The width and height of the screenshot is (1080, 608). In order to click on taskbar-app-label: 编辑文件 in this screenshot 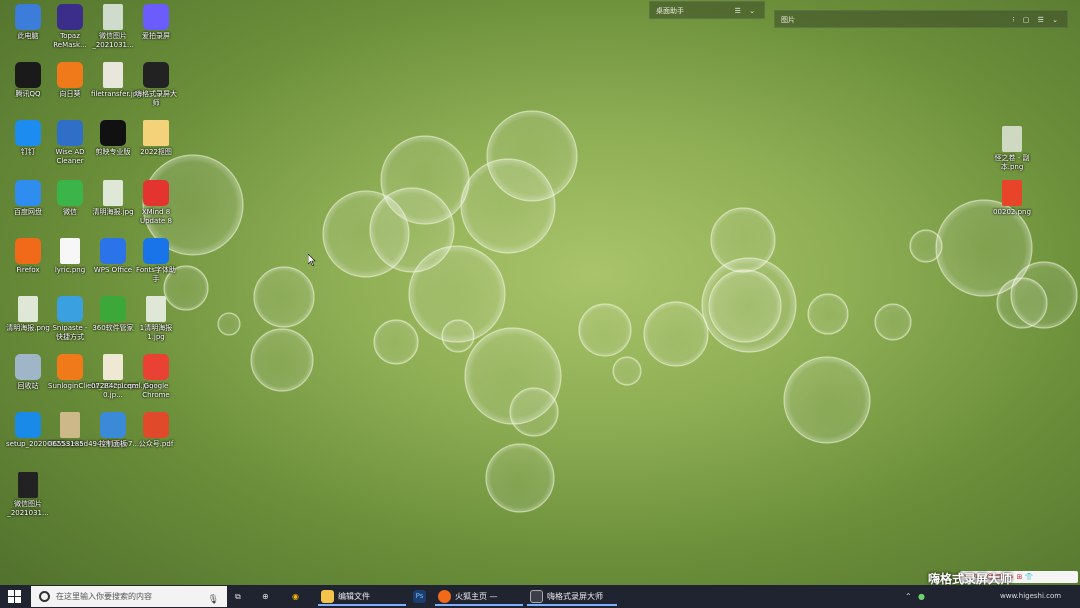, I will do `click(354, 596)`.